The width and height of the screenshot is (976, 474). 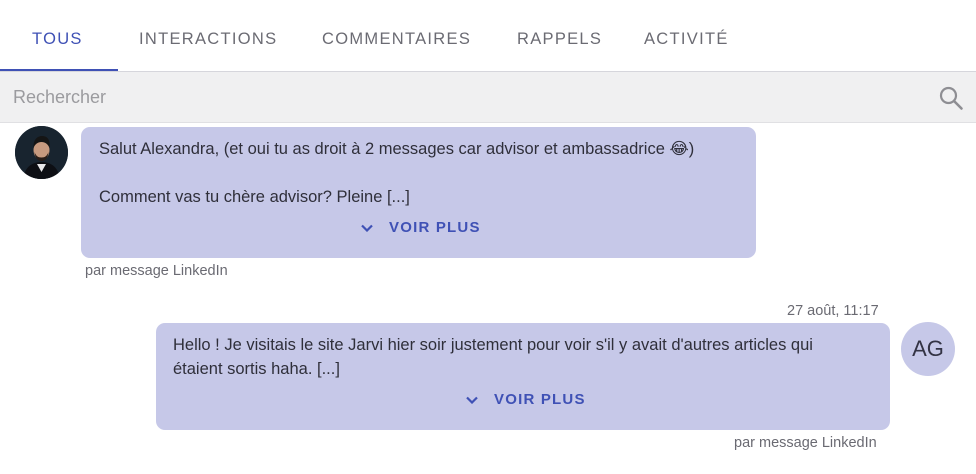 I want to click on user-photo-icon, so click(x=41, y=152).